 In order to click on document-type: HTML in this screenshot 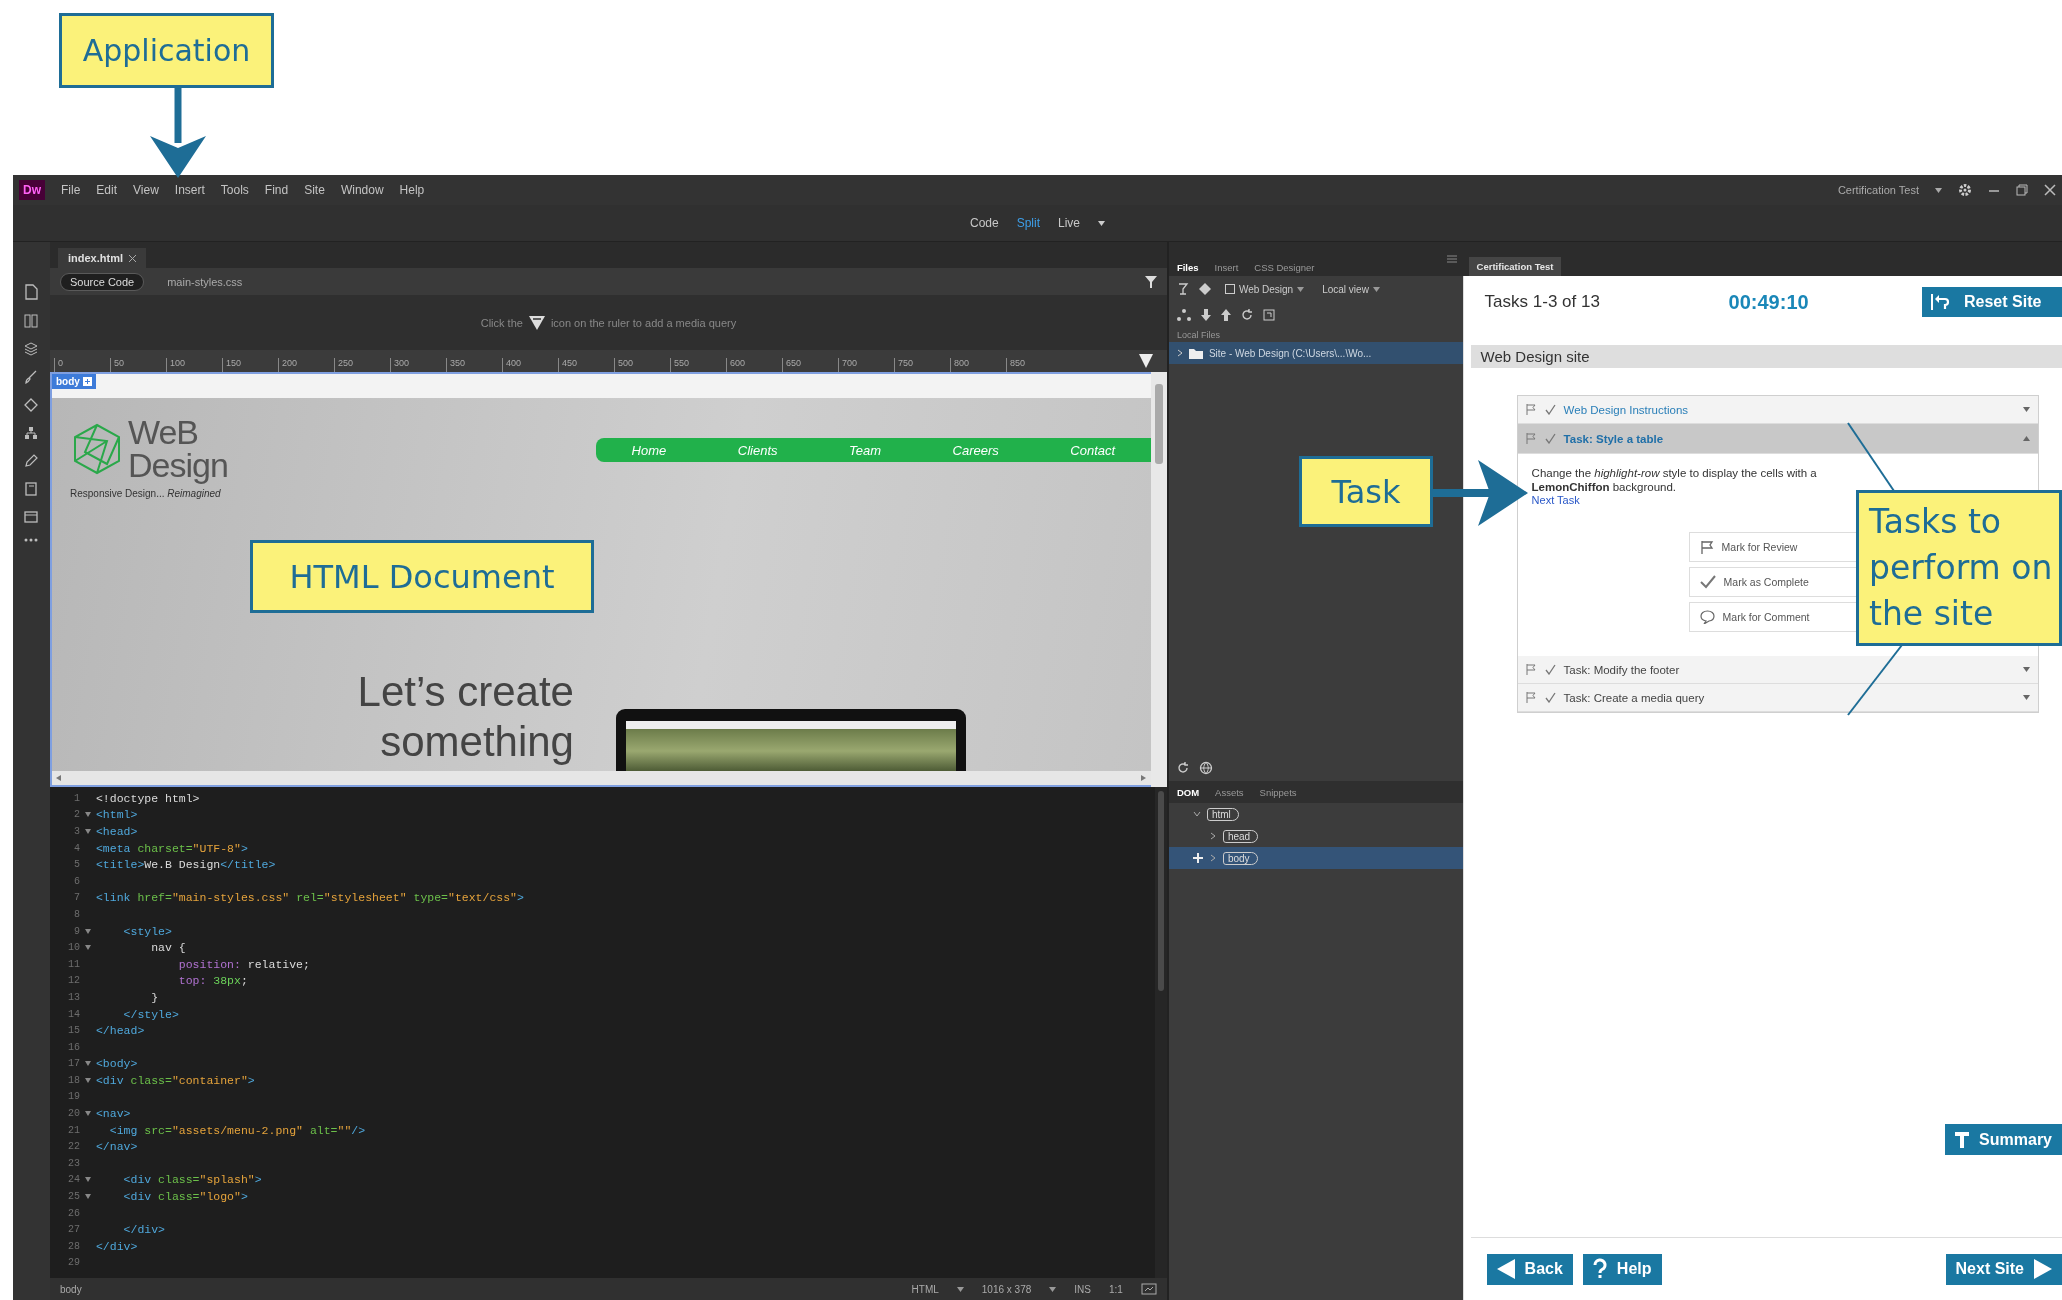, I will do `click(925, 1289)`.